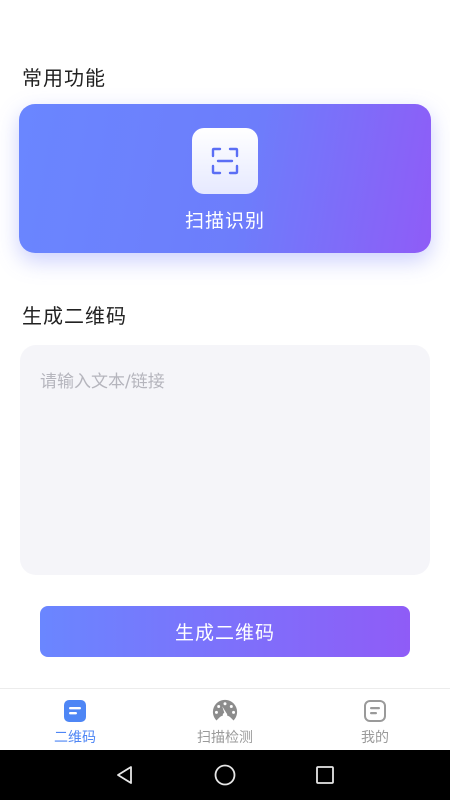 This screenshot has width=450, height=800. I want to click on back-icon, so click(125, 775).